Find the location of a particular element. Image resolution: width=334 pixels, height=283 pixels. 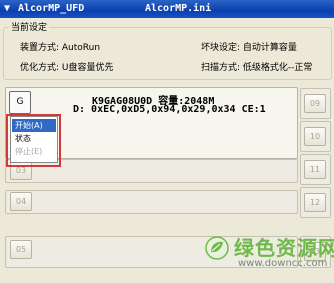

flash-id-ce: D: 0xEC,0xD5,0x94,0x29,0x34 CE:1 is located at coordinates (169, 109).